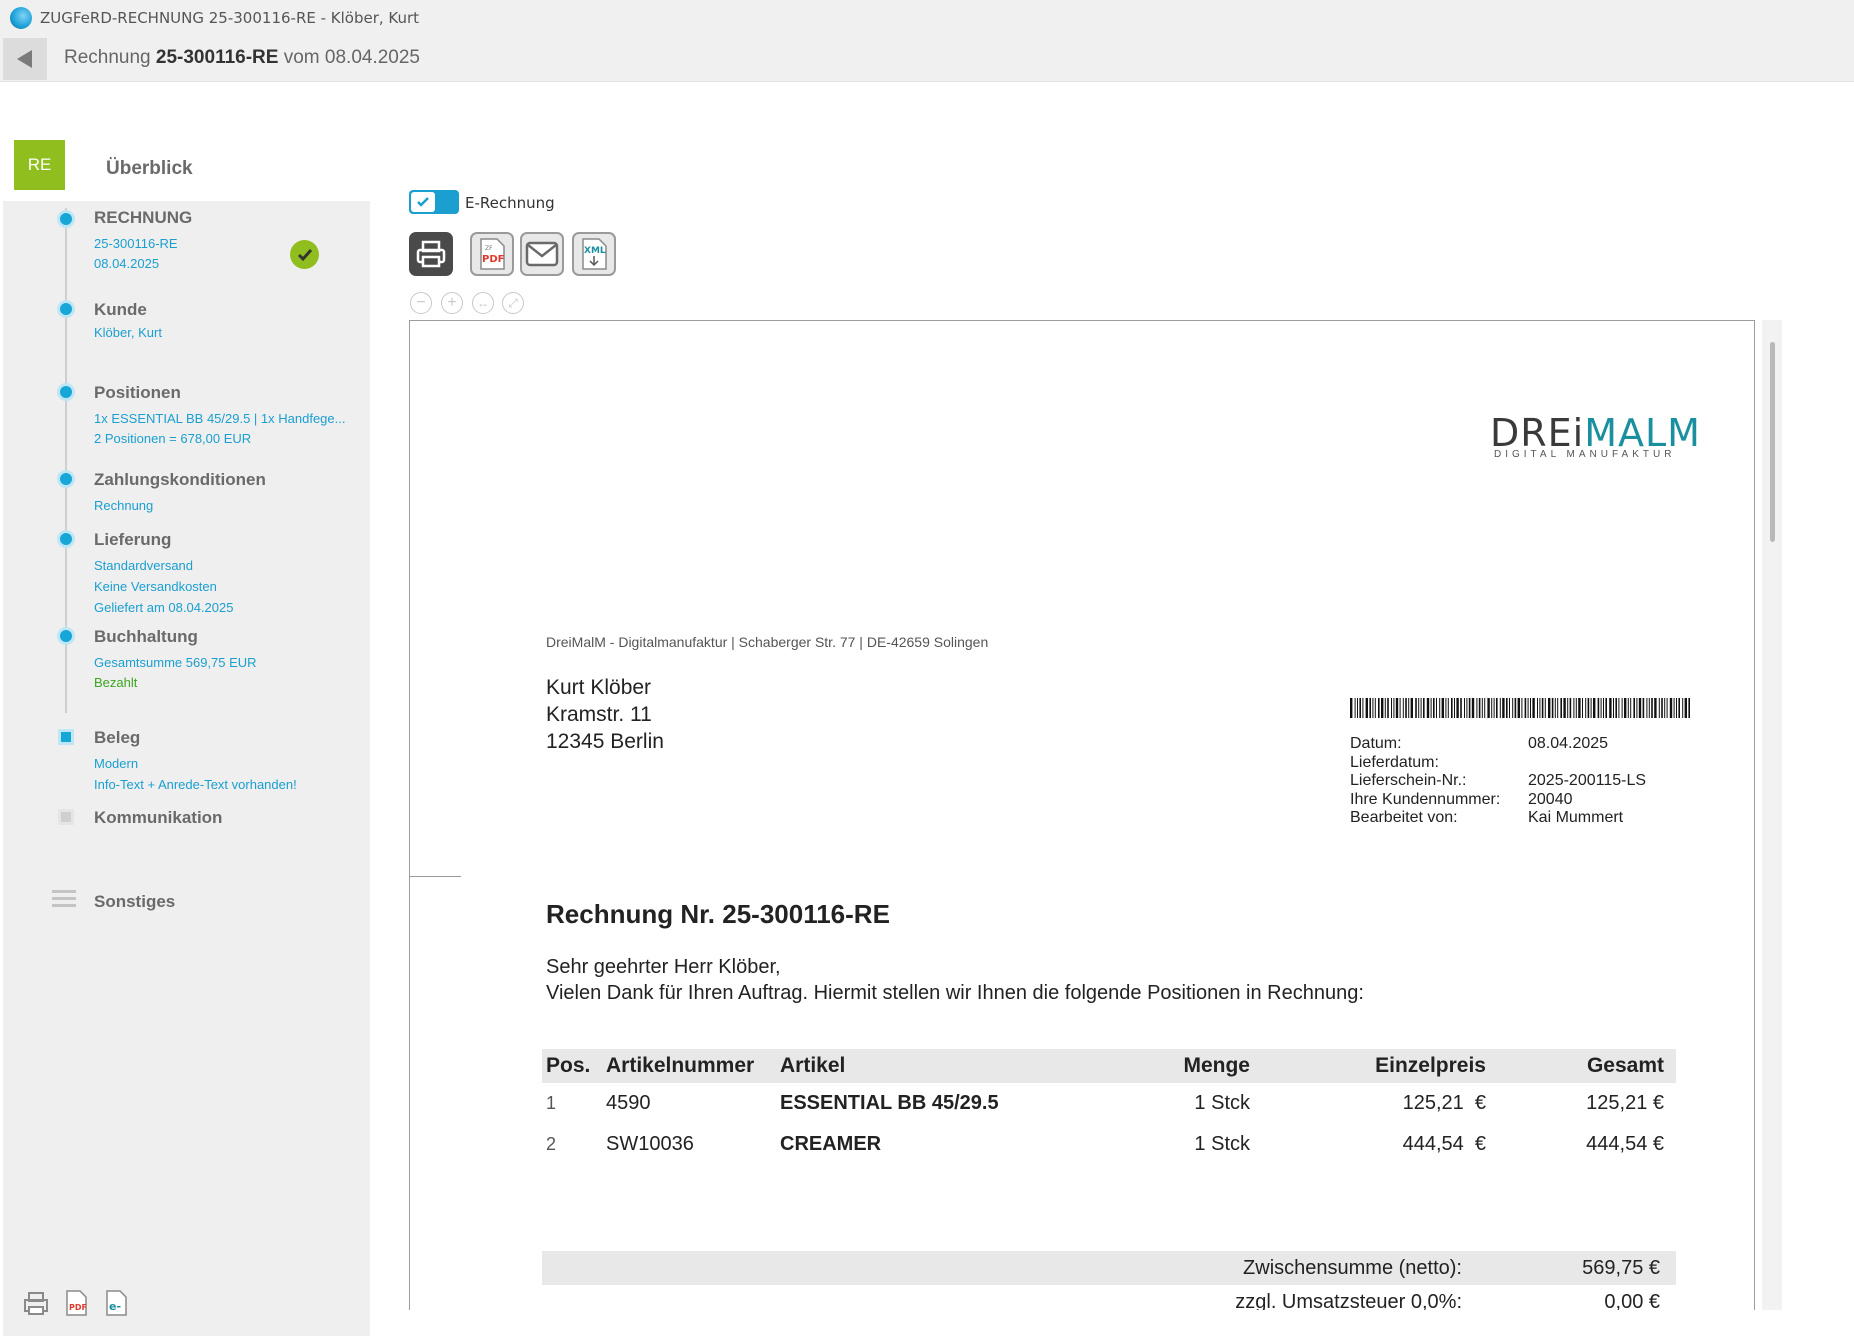 Image resolution: width=1854 pixels, height=1336 pixels. Describe the element at coordinates (21, 18) in the screenshot. I see `app-icon` at that location.